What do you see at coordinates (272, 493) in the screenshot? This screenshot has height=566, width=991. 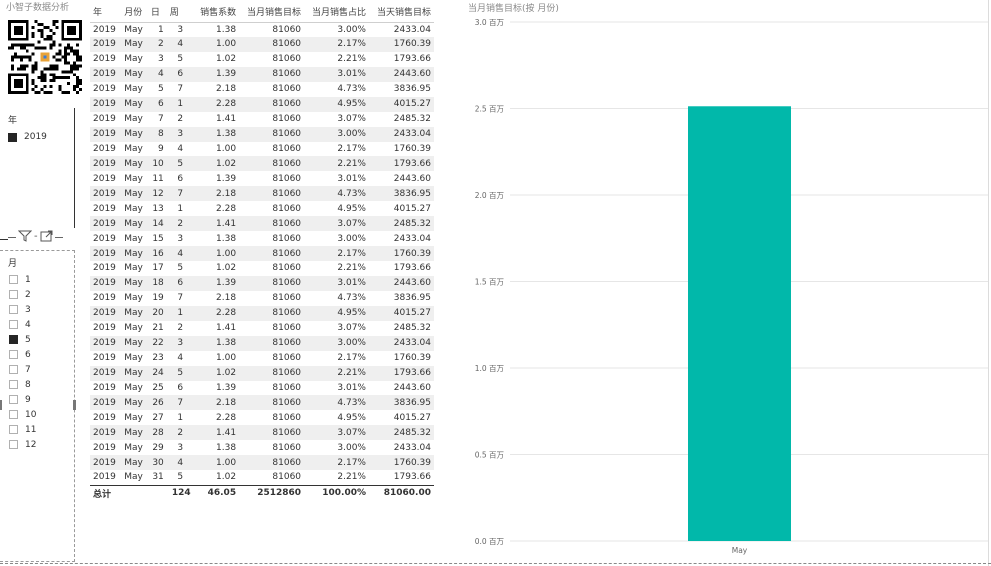 I see `table-total-cell: 2512860` at bounding box center [272, 493].